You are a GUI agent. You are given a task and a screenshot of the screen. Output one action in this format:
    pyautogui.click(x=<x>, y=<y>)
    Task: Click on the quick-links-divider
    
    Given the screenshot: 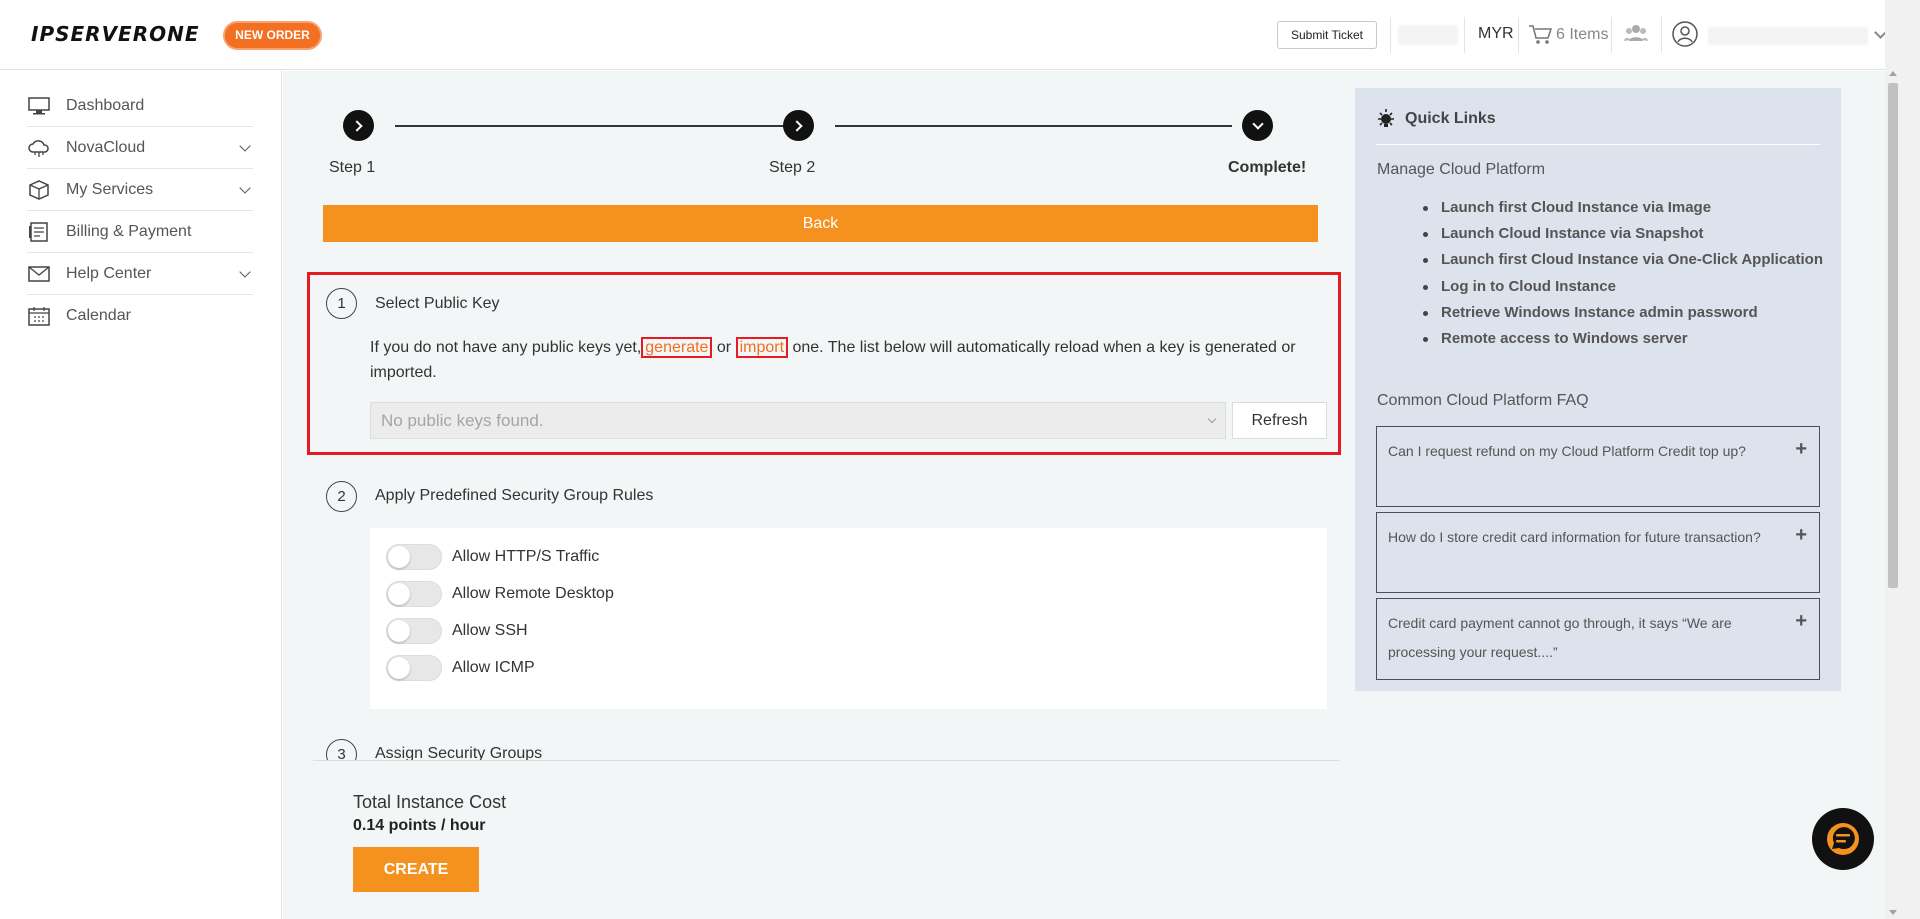 What is the action you would take?
    pyautogui.click(x=1598, y=144)
    